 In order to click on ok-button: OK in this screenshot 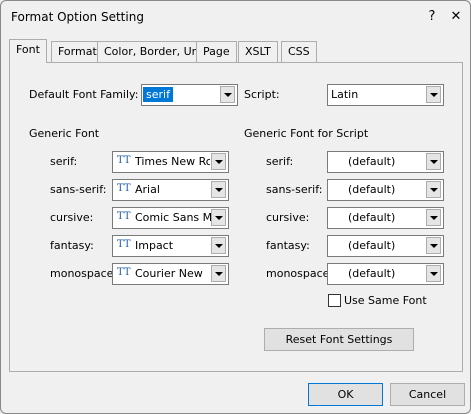, I will do `click(345, 394)`.